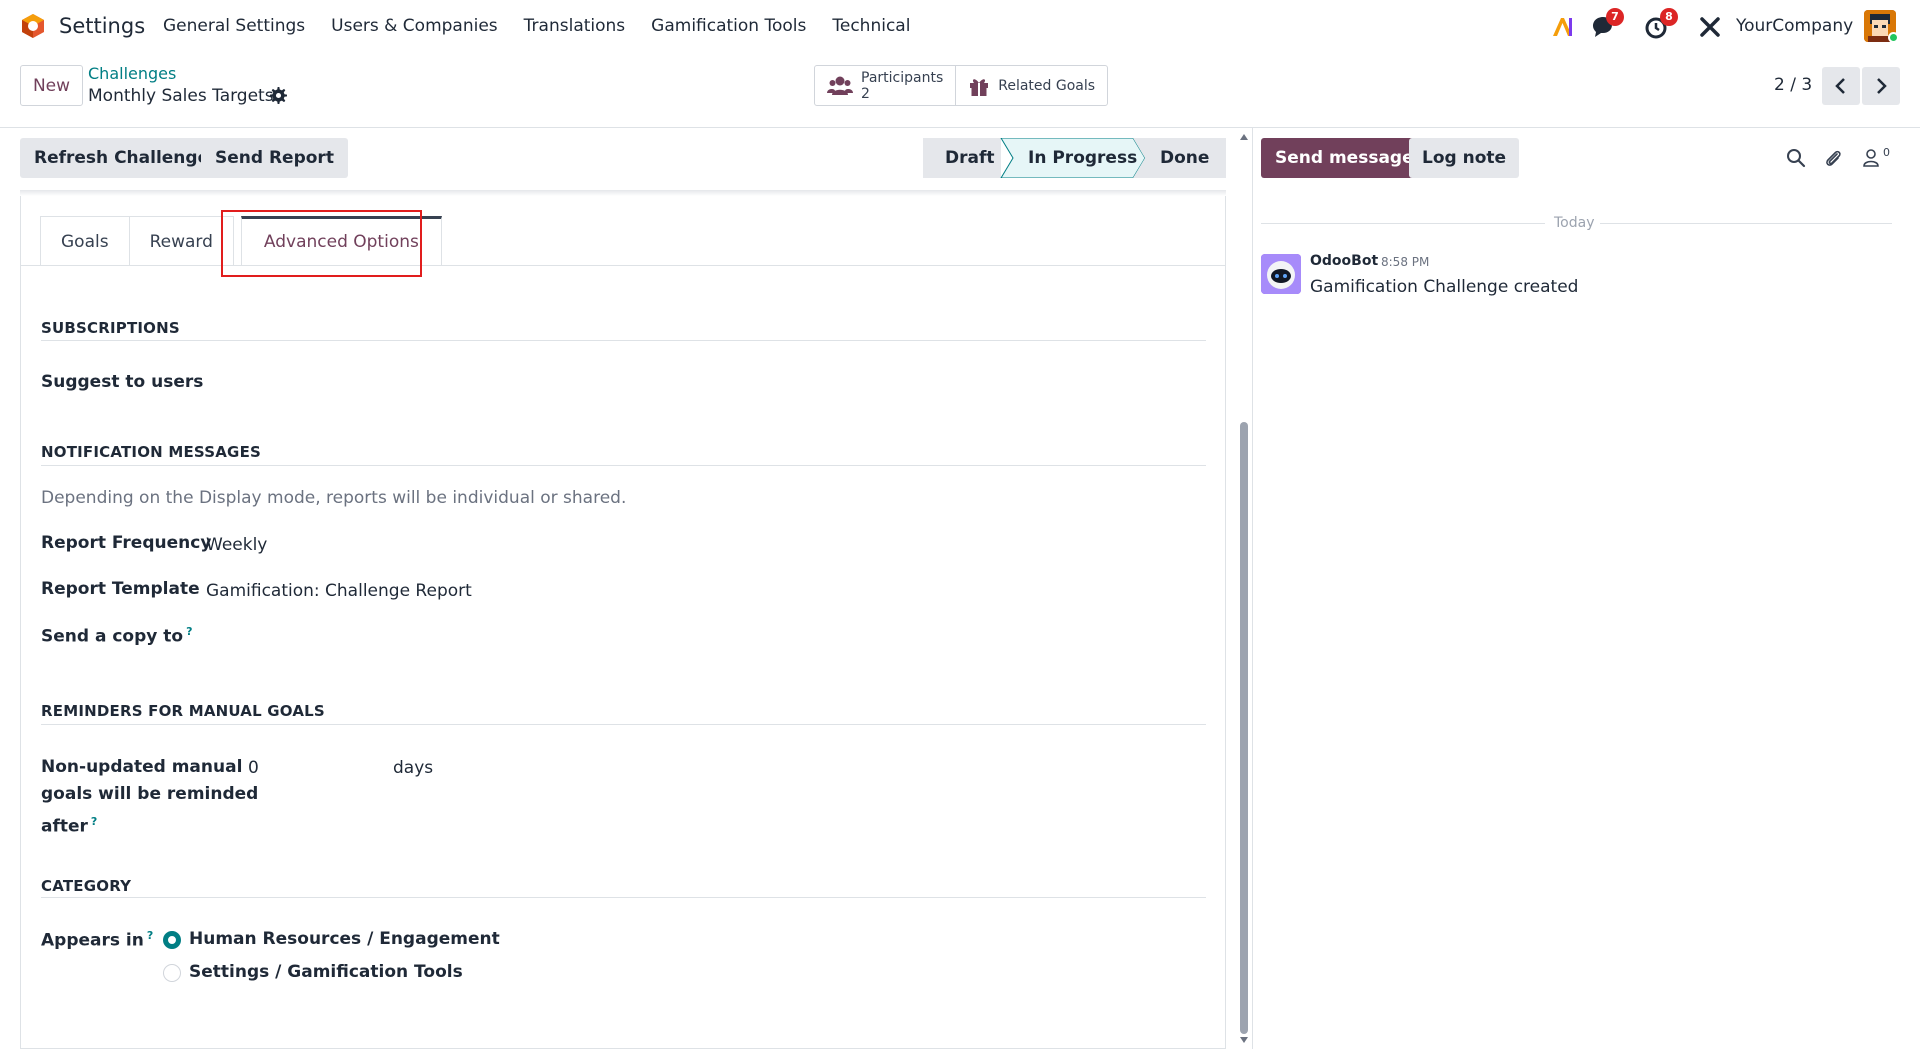  Describe the element at coordinates (181, 241) in the screenshot. I see `tab-reward: Reward` at that location.